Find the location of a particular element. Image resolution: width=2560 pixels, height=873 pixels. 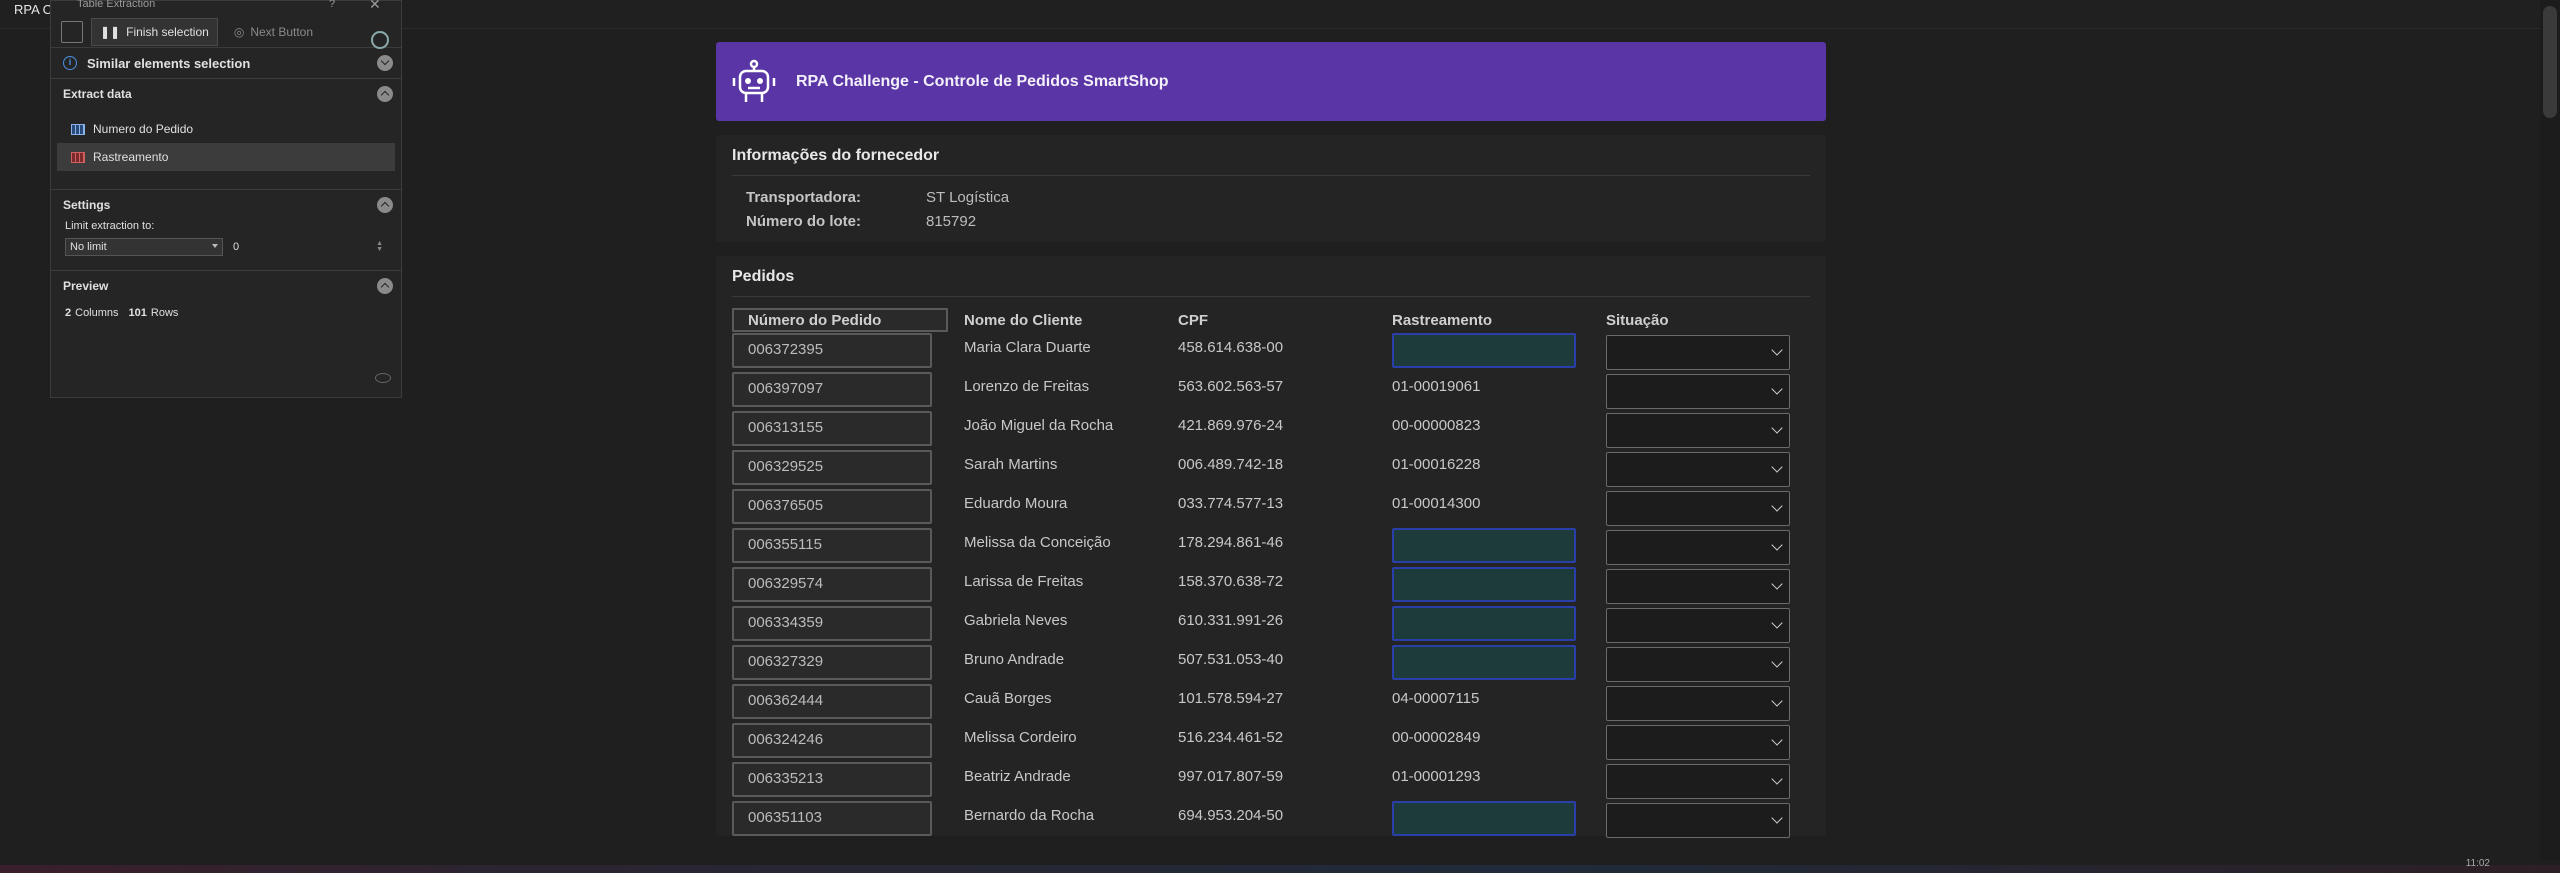

order-id-cell: 006329574 is located at coordinates (840, 586).